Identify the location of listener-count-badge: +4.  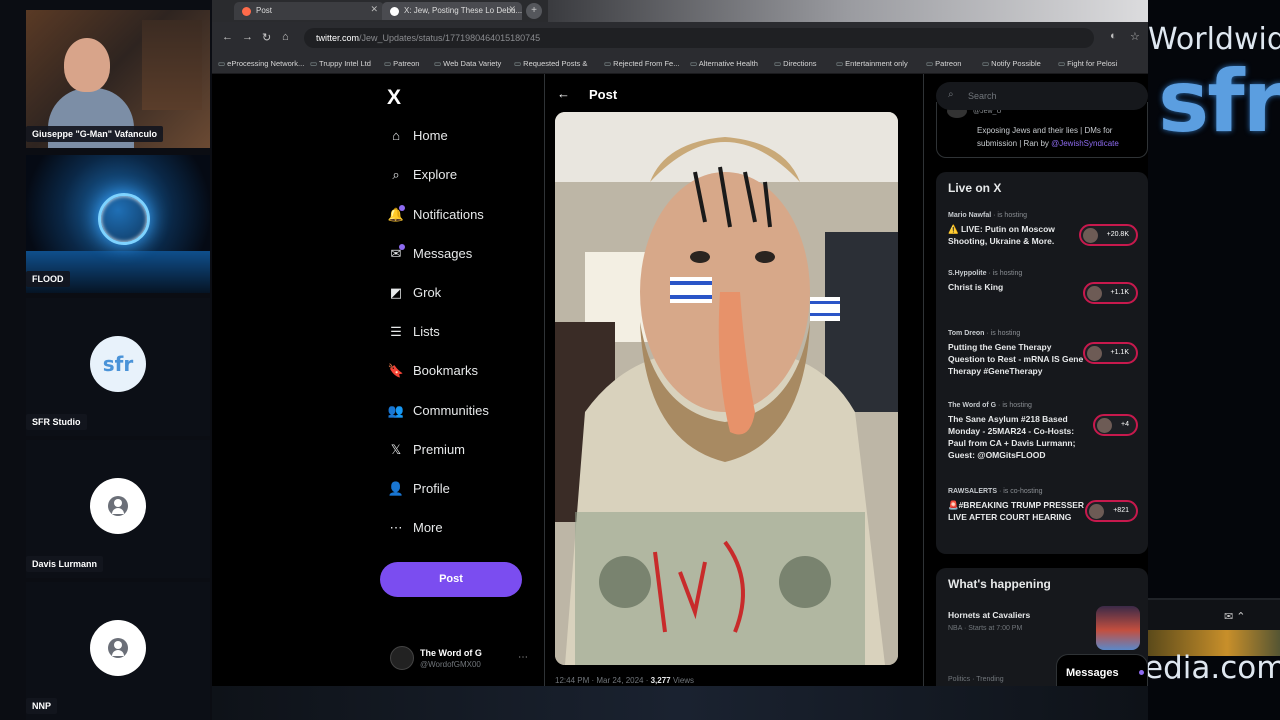
(1115, 425).